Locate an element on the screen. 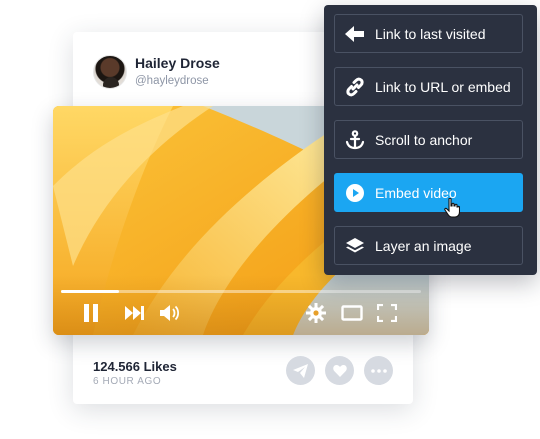 Image resolution: width=540 pixels, height=439 pixels. heart-icon is located at coordinates (339, 371).